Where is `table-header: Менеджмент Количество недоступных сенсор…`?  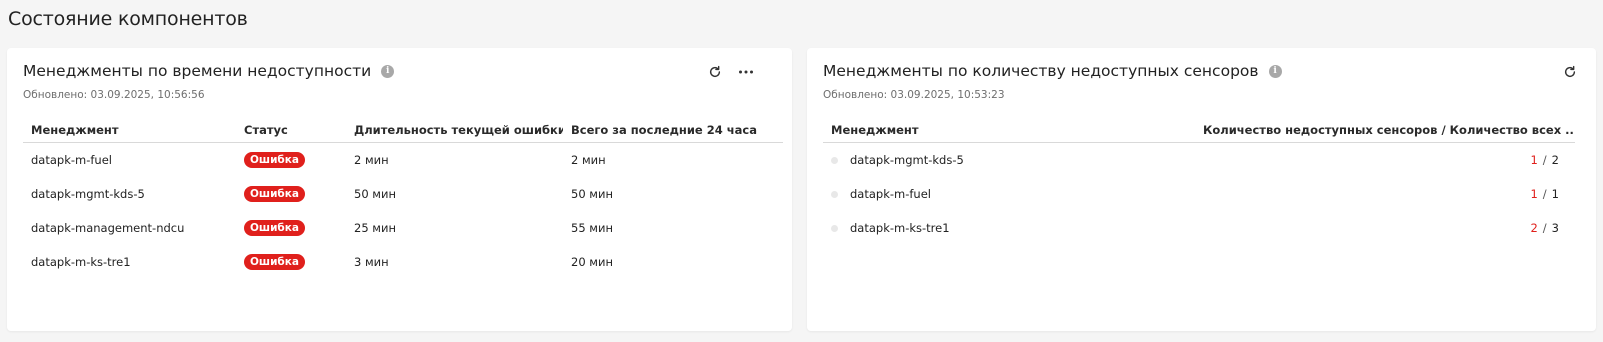 table-header: Менеджмент Количество недоступных сенсор… is located at coordinates (1199, 130).